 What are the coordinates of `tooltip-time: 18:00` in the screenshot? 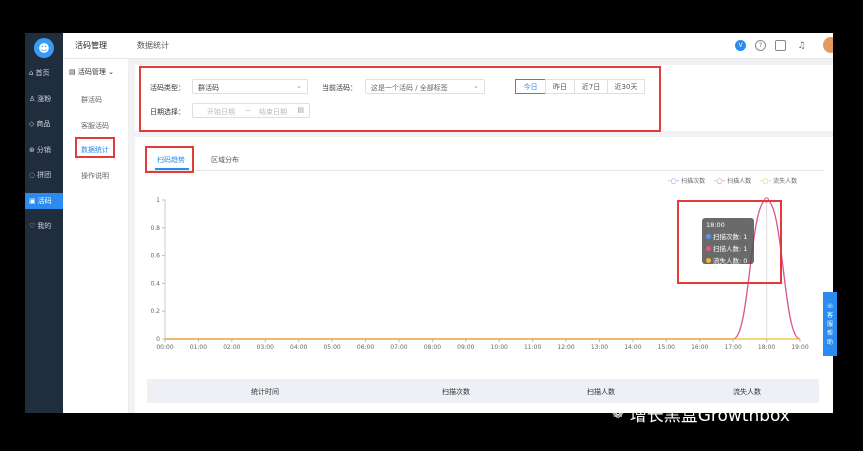 It's located at (715, 225).